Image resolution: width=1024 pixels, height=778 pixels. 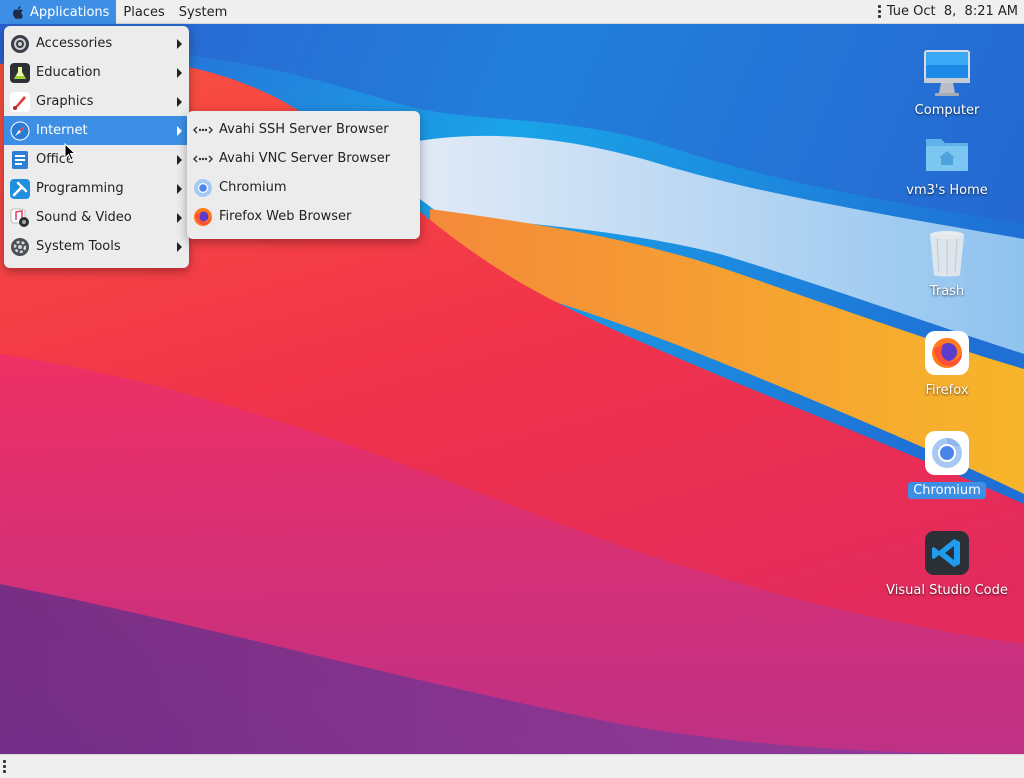 I want to click on places-label: Places, so click(x=144, y=12).